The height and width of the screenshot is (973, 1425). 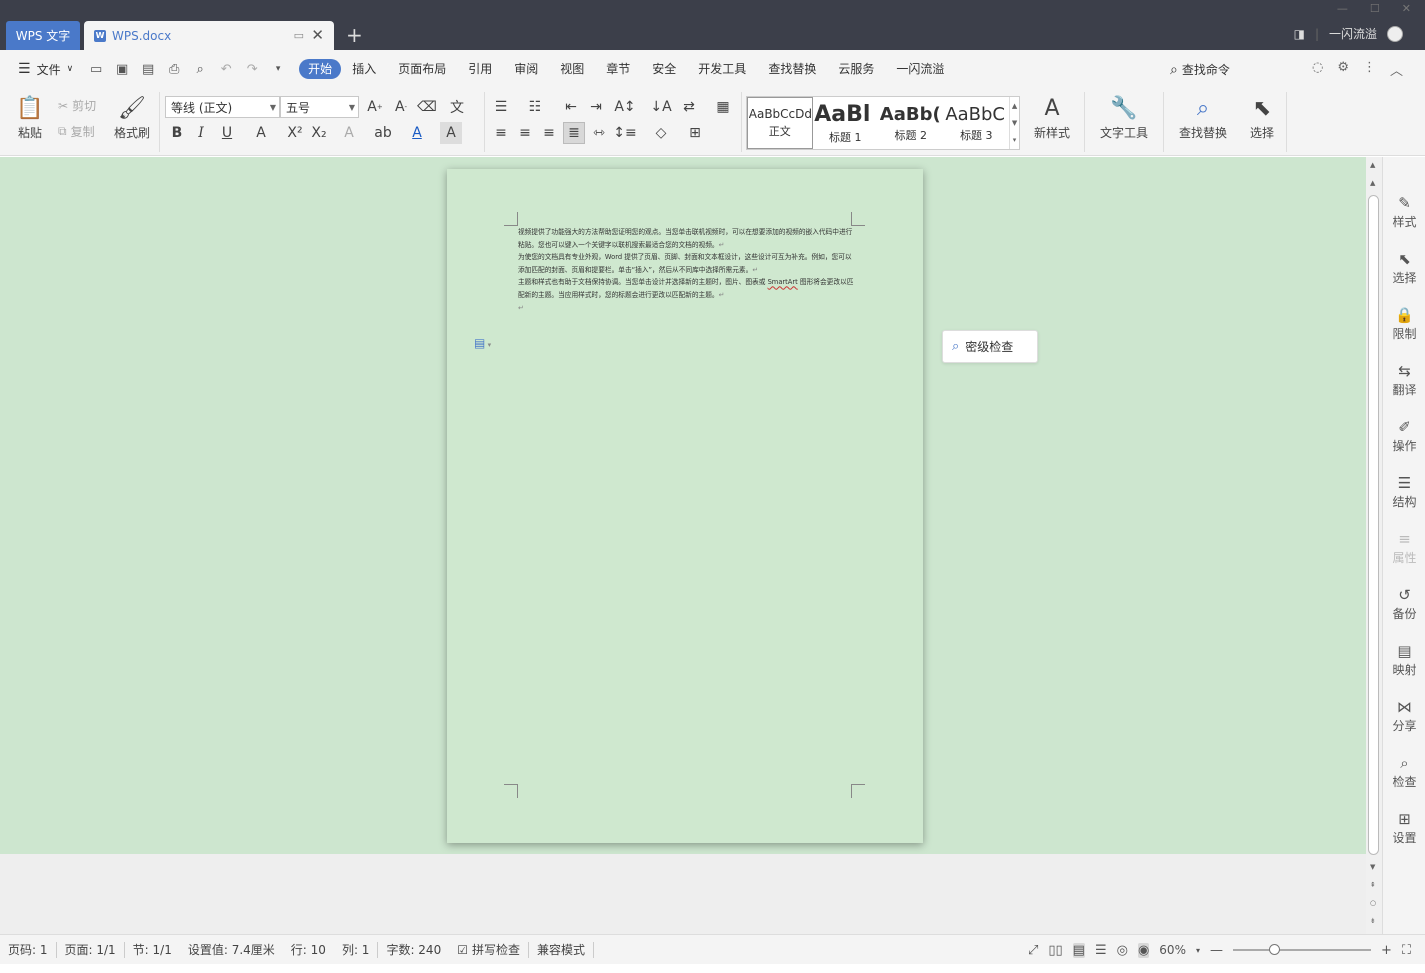 I want to click on tab-3: 引用, so click(x=480, y=69).